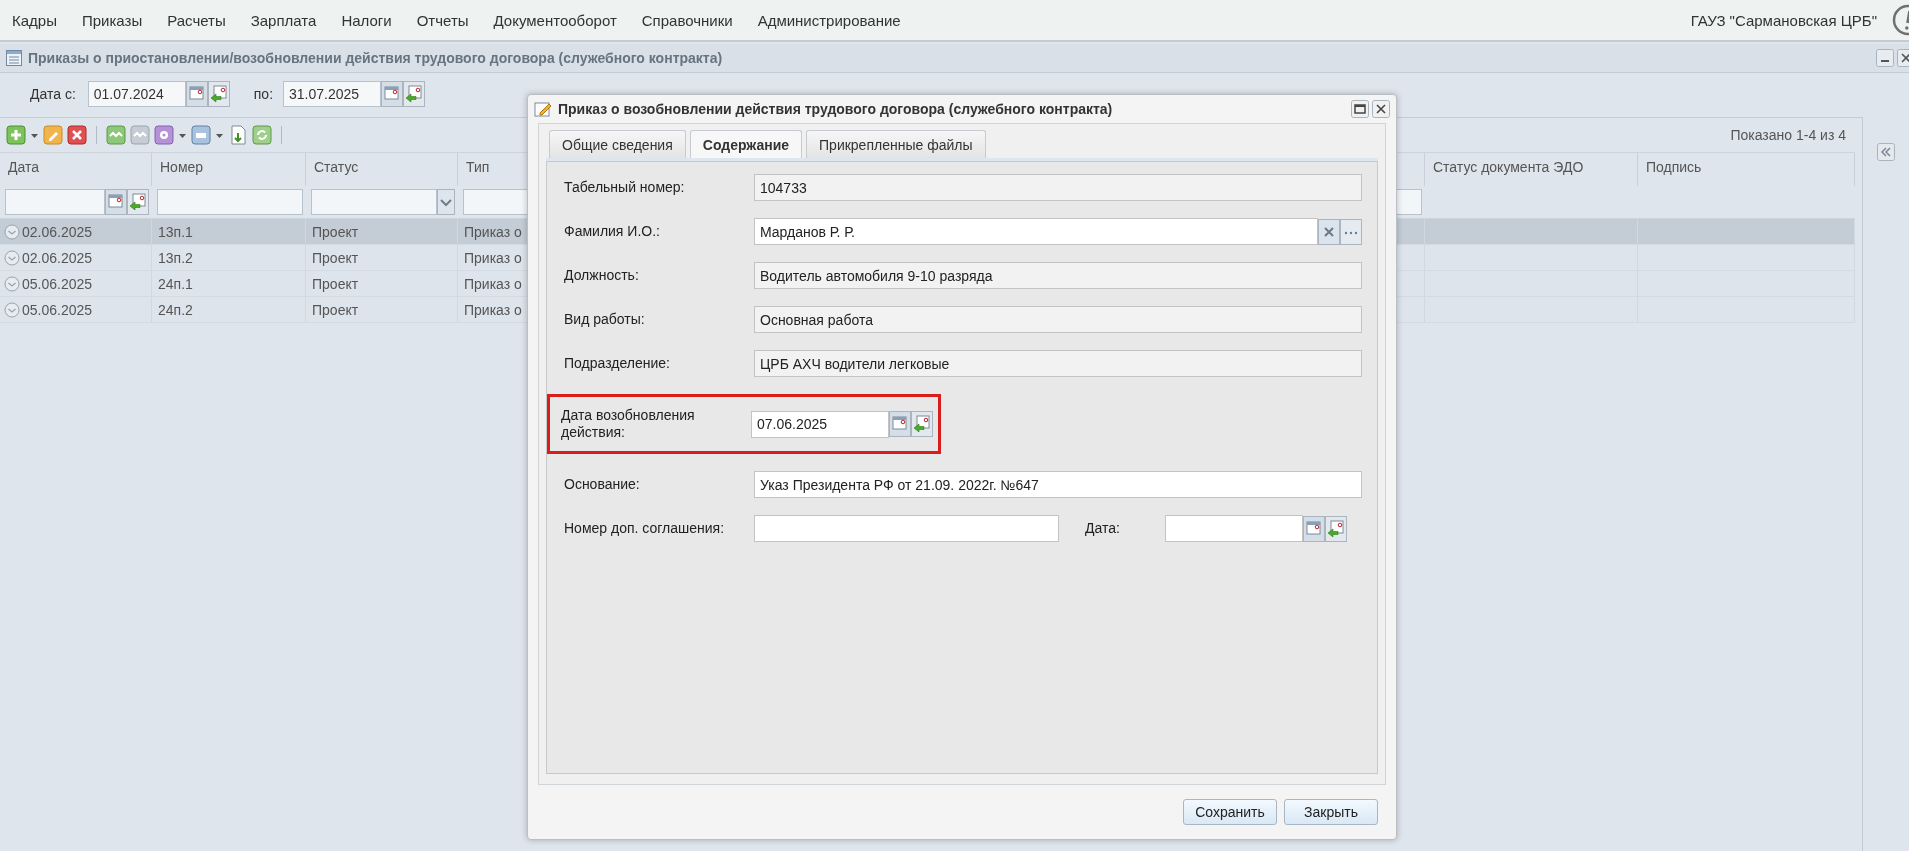 The width and height of the screenshot is (1909, 851). What do you see at coordinates (1103, 528) in the screenshot?
I see `field-label: Дата:` at bounding box center [1103, 528].